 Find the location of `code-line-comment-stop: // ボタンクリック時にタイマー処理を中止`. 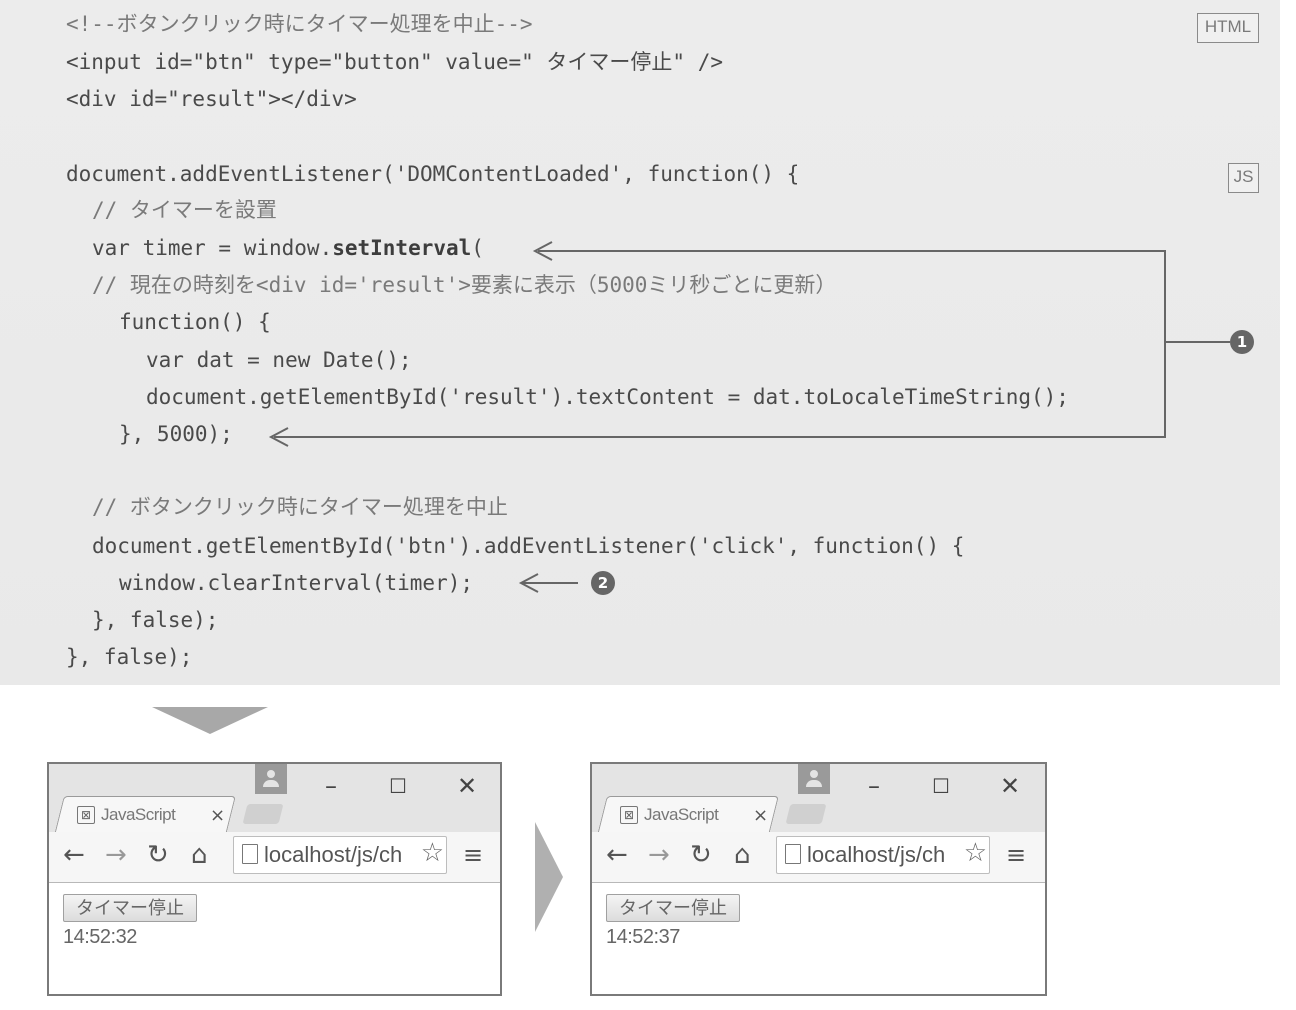

code-line-comment-stop: // ボタンクリック時にタイマー処理を中止 is located at coordinates (300, 507).